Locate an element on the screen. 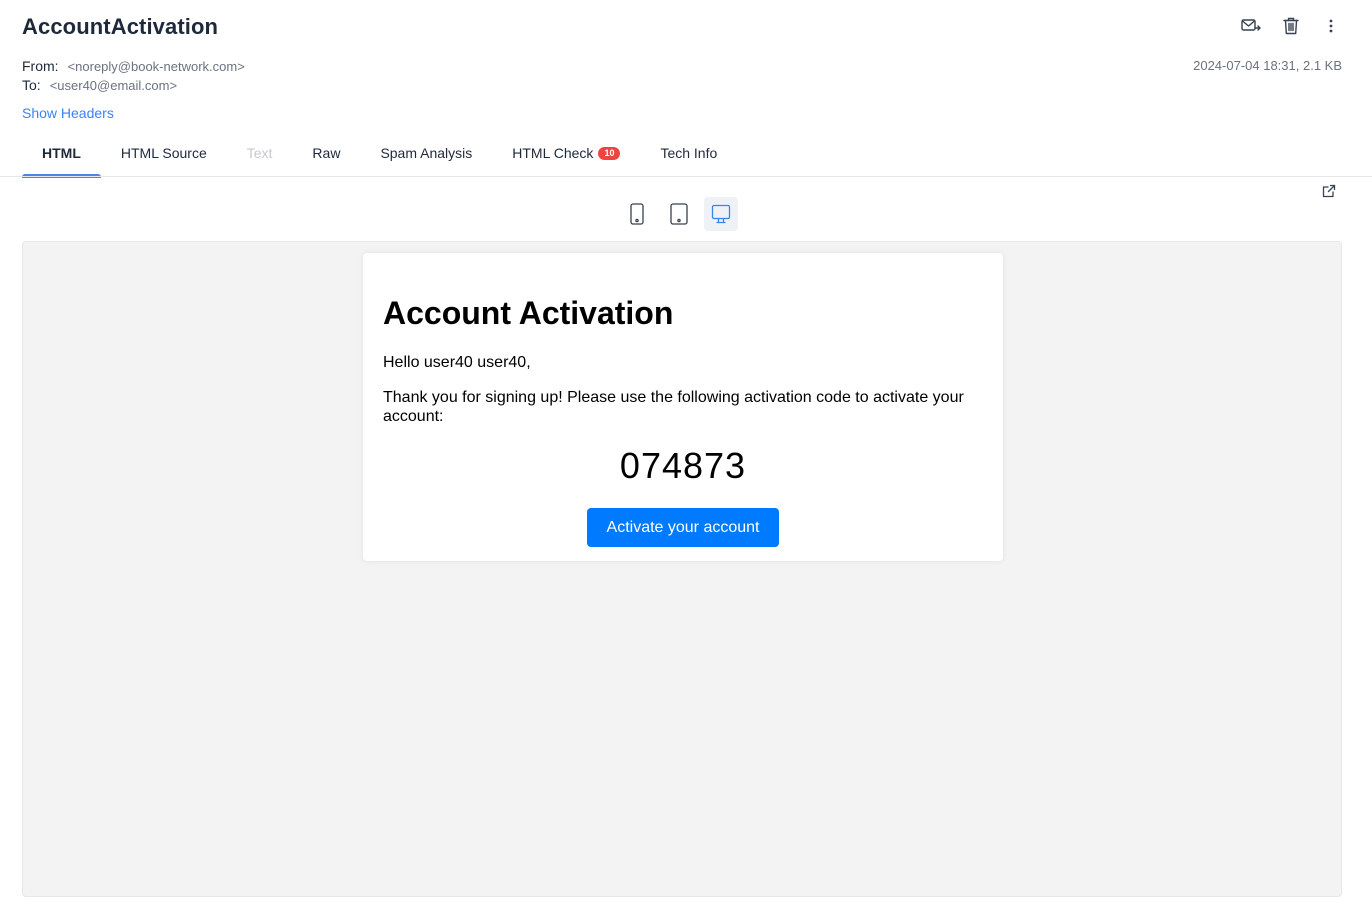 The width and height of the screenshot is (1372, 917). tablet-icon is located at coordinates (679, 214).